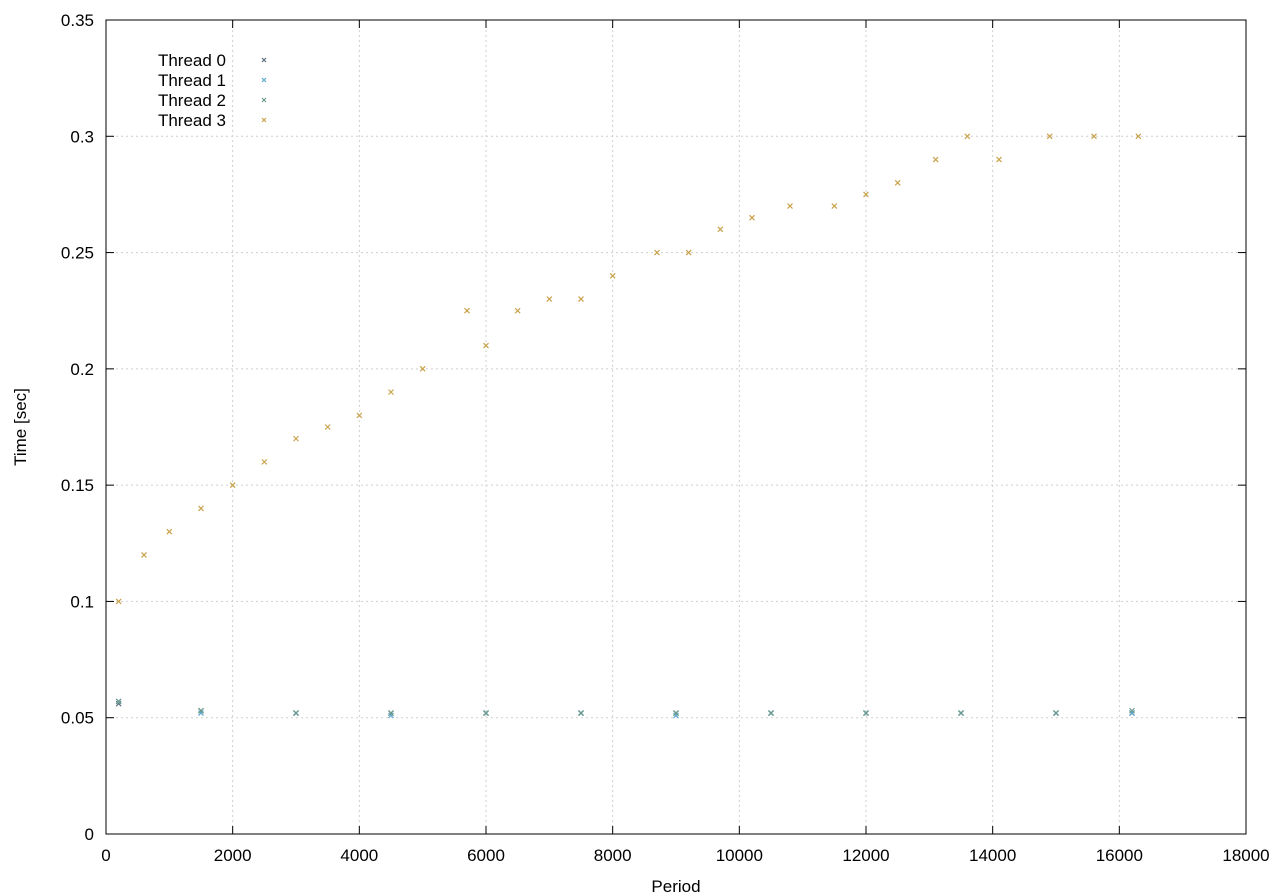  I want to click on y-tick-label: 0.1, so click(82, 601).